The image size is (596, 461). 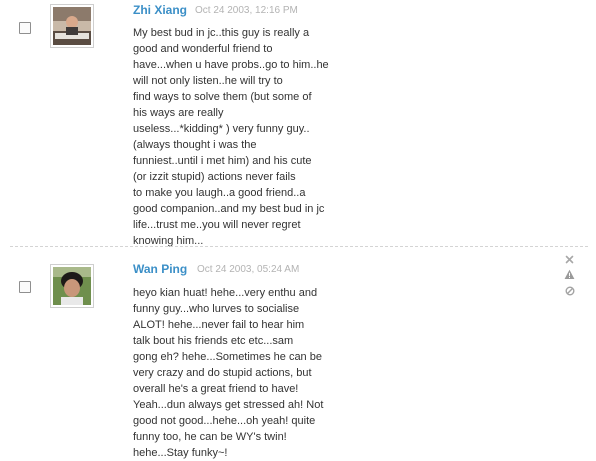 I want to click on report-icon, so click(x=569, y=274).